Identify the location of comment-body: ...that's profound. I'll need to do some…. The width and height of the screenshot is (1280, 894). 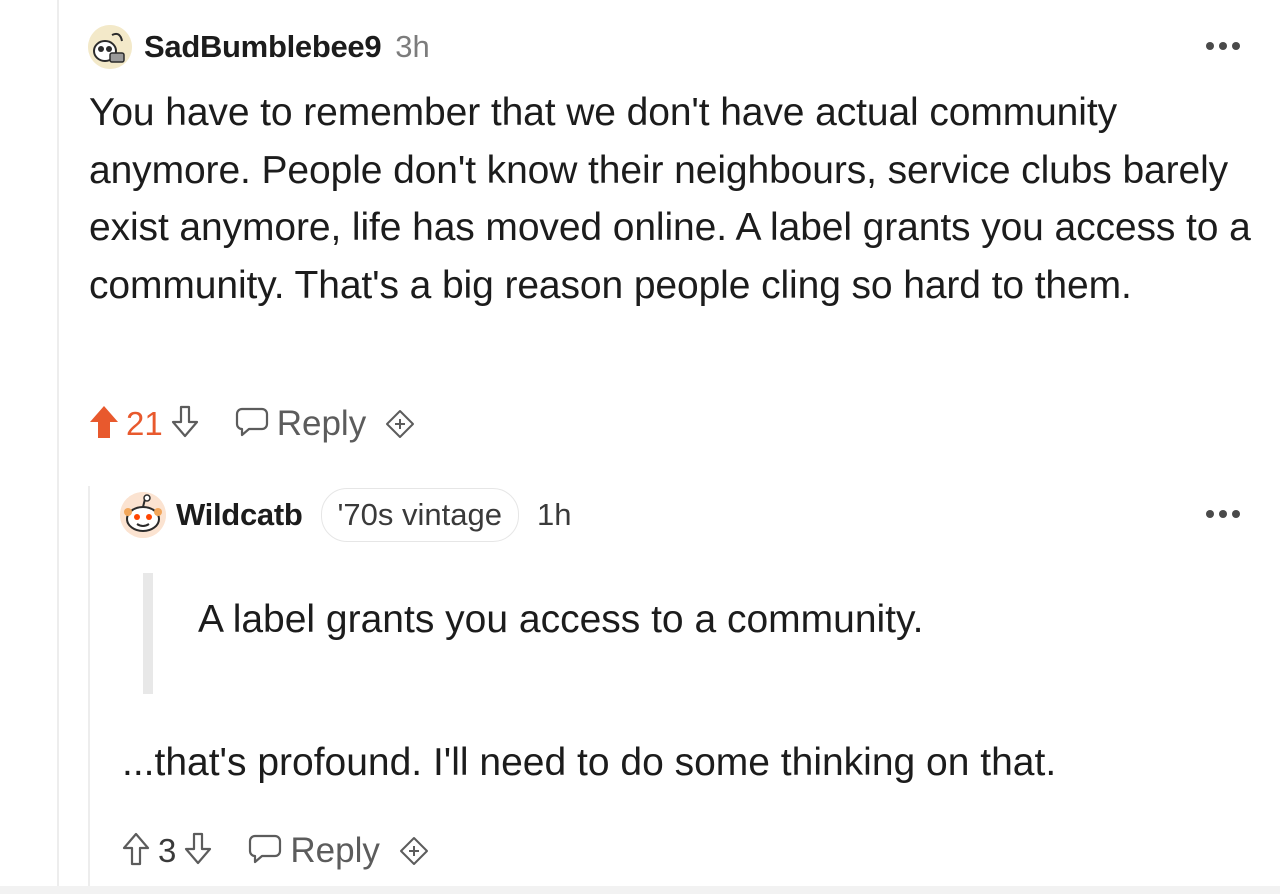
(589, 762).